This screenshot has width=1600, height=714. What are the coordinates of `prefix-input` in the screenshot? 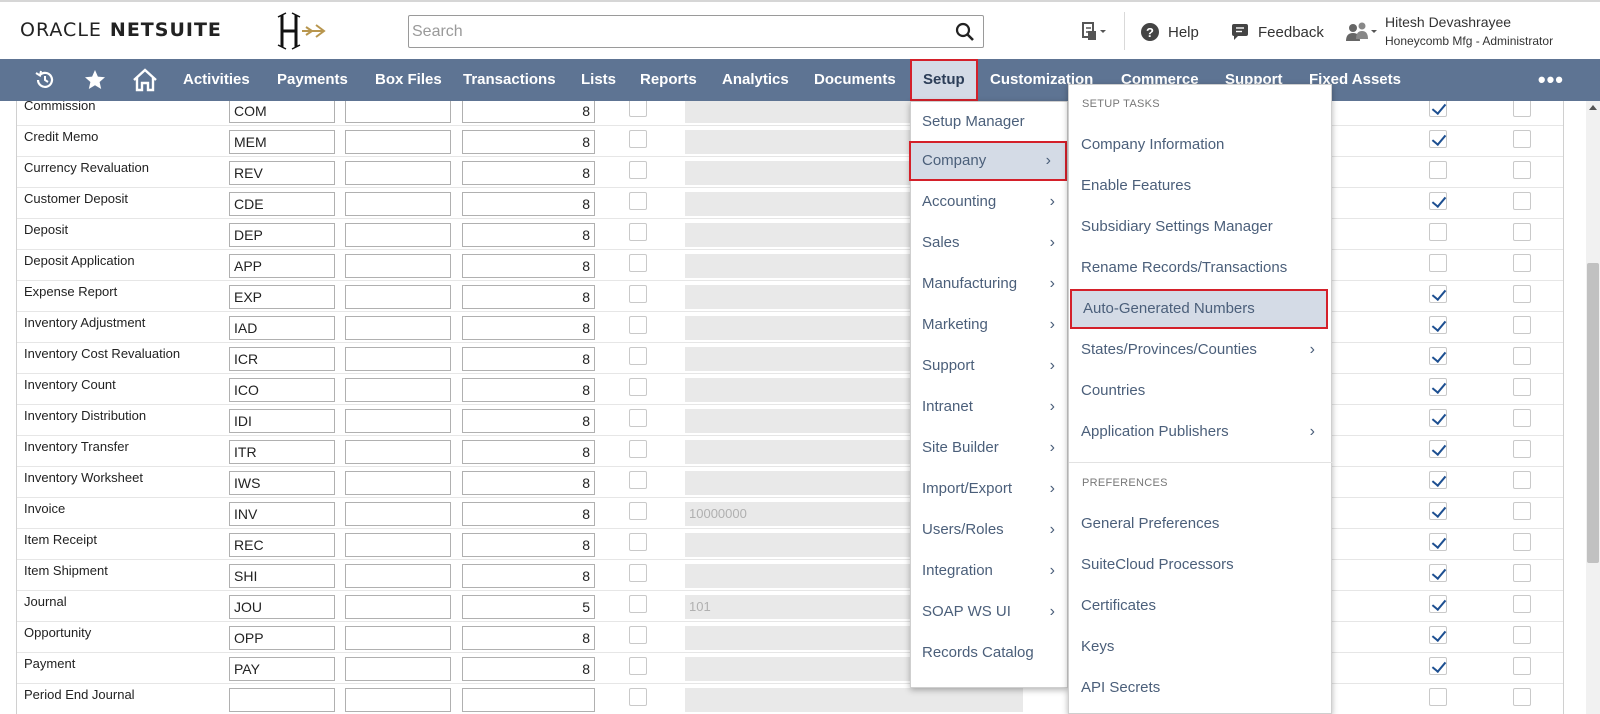 It's located at (282, 700).